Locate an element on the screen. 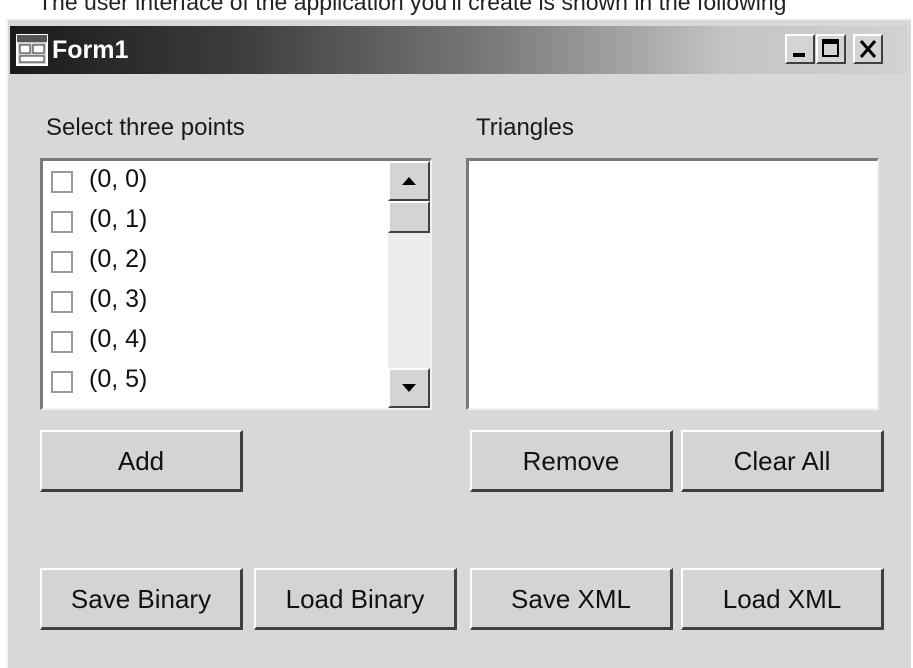  close-button is located at coordinates (868, 49).